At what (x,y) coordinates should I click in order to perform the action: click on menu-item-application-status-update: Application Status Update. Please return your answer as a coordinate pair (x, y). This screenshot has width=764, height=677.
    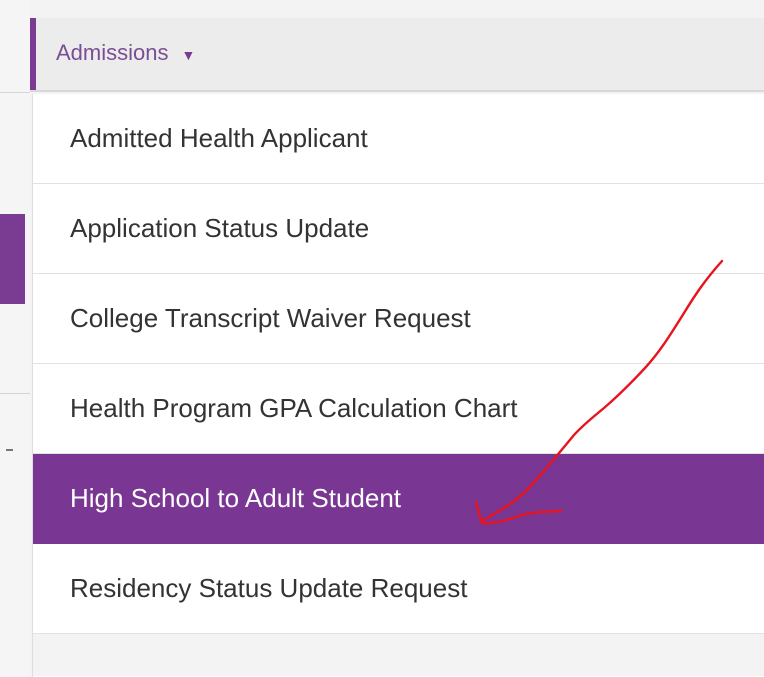
    Looking at the image, I should click on (398, 229).